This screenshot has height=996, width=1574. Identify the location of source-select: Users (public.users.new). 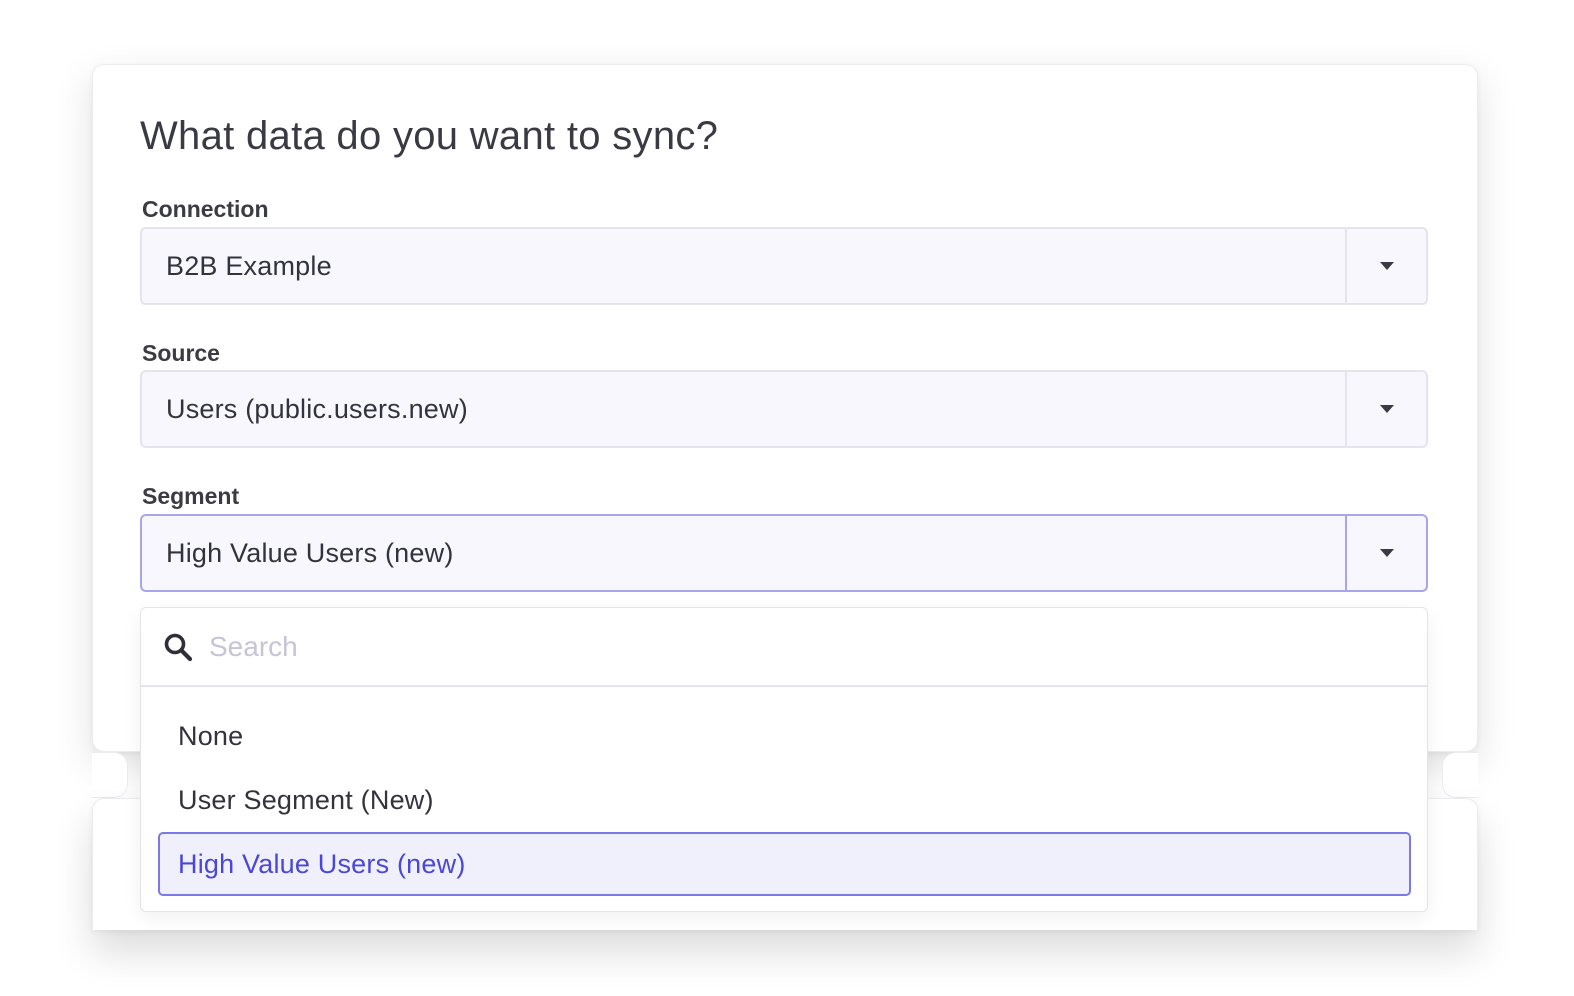
(784, 409).